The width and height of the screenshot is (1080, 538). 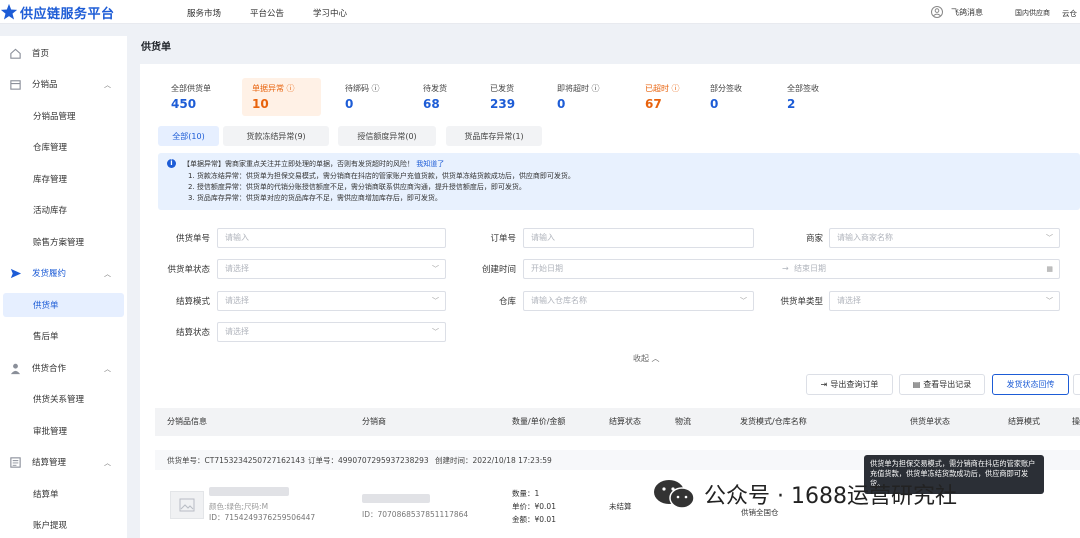 What do you see at coordinates (1069, 13) in the screenshot?
I see `shop-label: 云仓` at bounding box center [1069, 13].